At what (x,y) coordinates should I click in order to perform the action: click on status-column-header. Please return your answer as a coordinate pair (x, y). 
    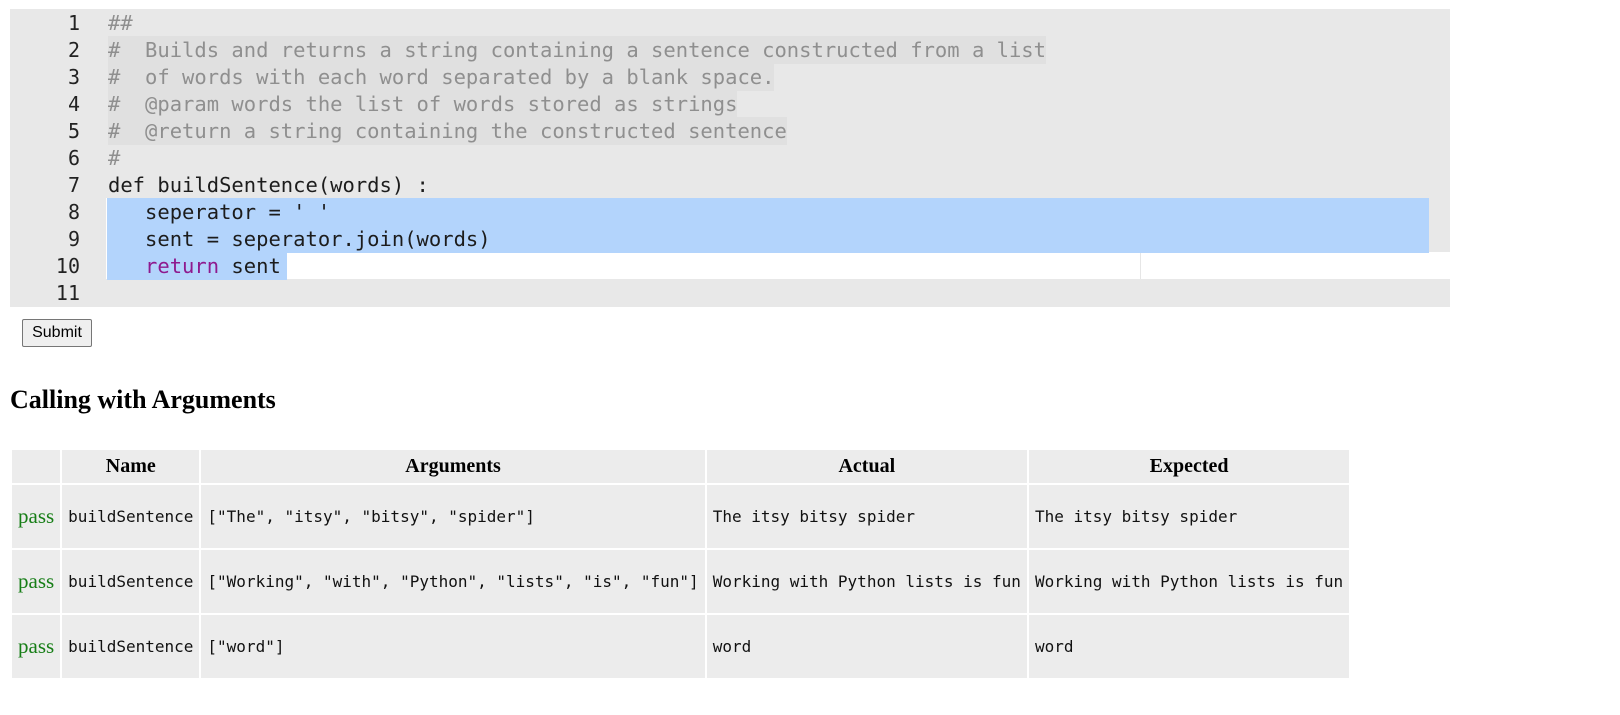
    Looking at the image, I should click on (36, 466).